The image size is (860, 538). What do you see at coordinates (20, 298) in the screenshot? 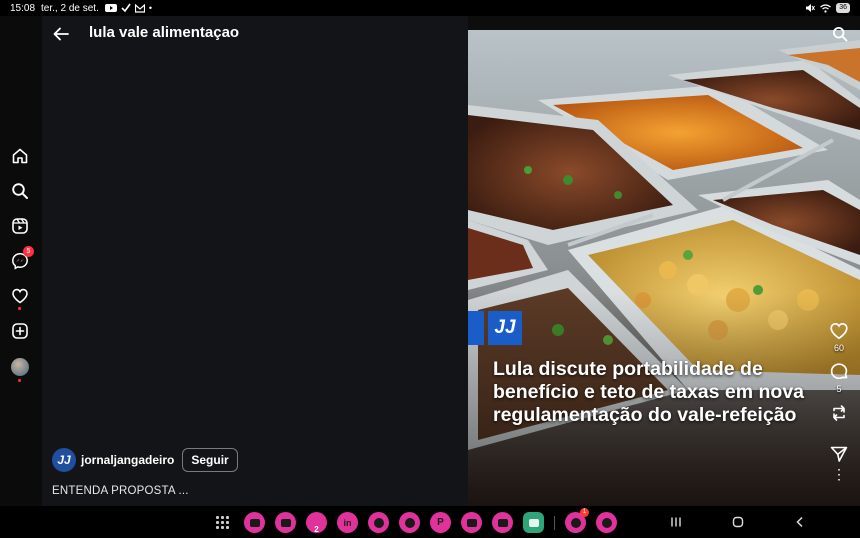
I see `heart-icon` at bounding box center [20, 298].